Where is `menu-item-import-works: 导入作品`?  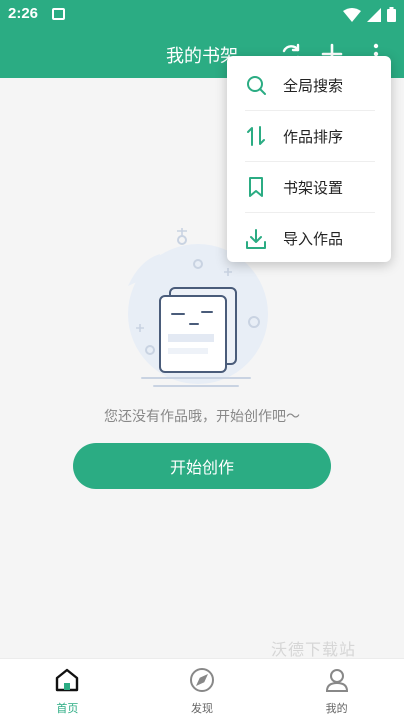
menu-item-import-works: 导入作品 is located at coordinates (310, 238).